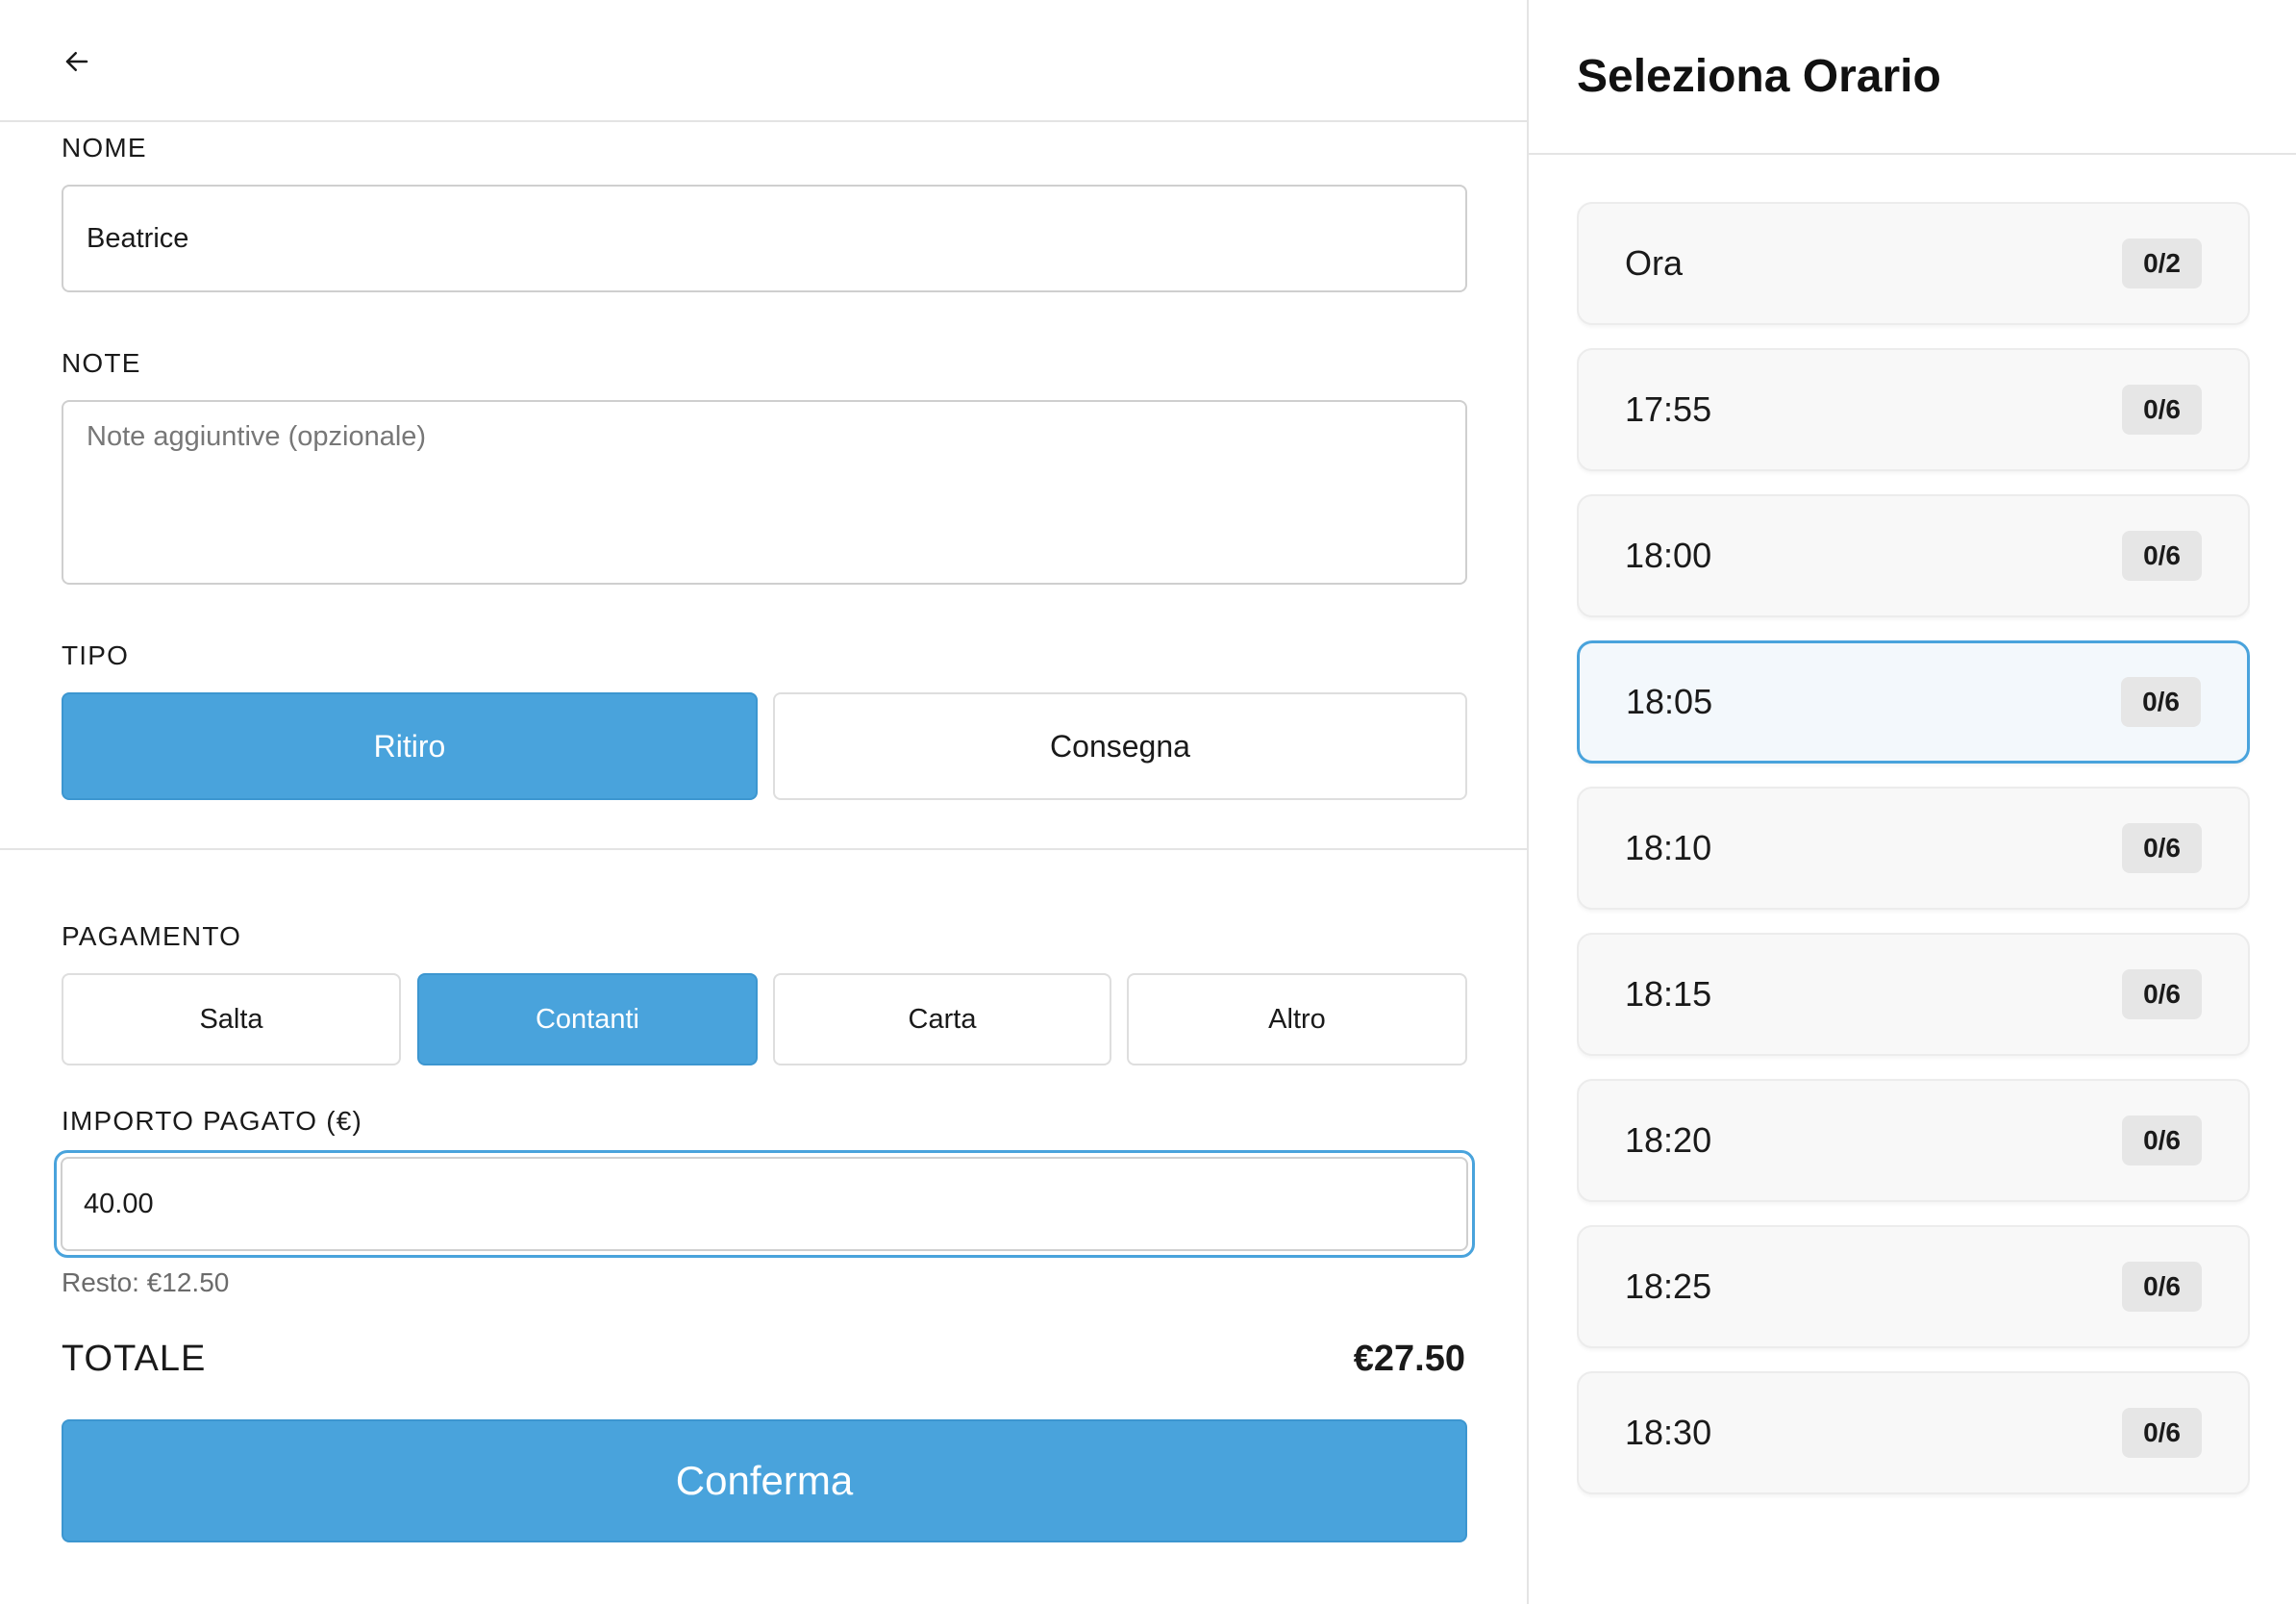  What do you see at coordinates (587, 1019) in the screenshot?
I see `payment-option-contanti: Contanti` at bounding box center [587, 1019].